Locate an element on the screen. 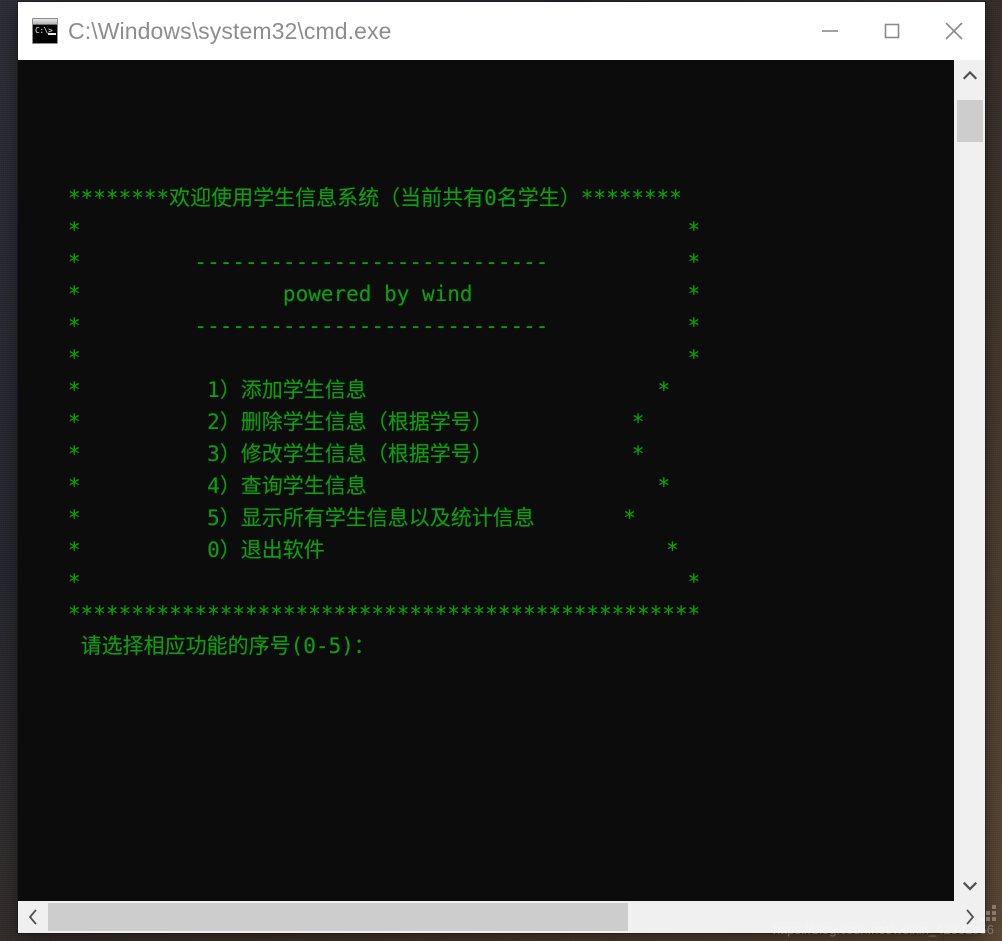 The height and width of the screenshot is (941, 1002). vertical-scroll-track is located at coordinates (970, 480).